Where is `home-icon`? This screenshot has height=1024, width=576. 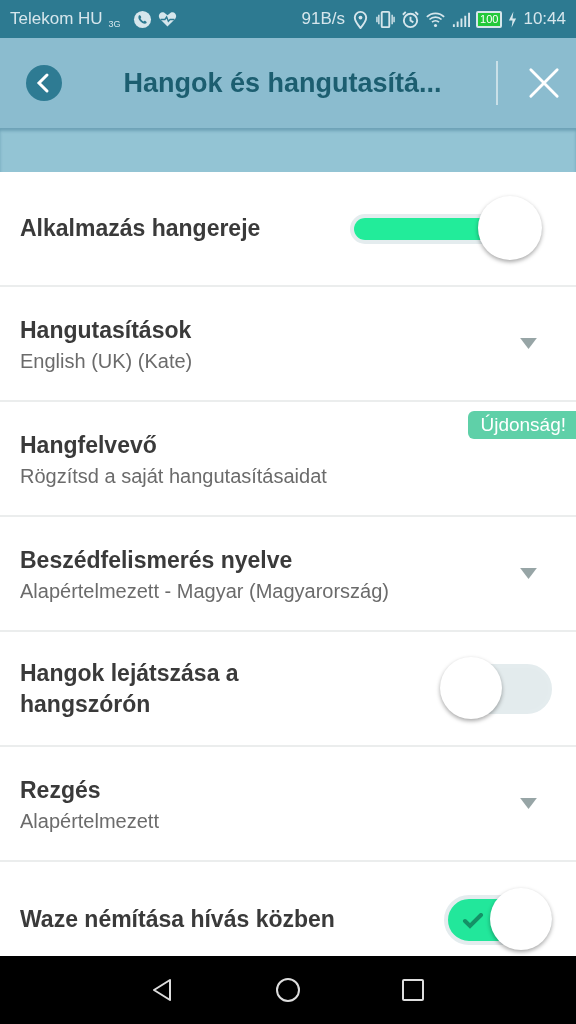 home-icon is located at coordinates (288, 990).